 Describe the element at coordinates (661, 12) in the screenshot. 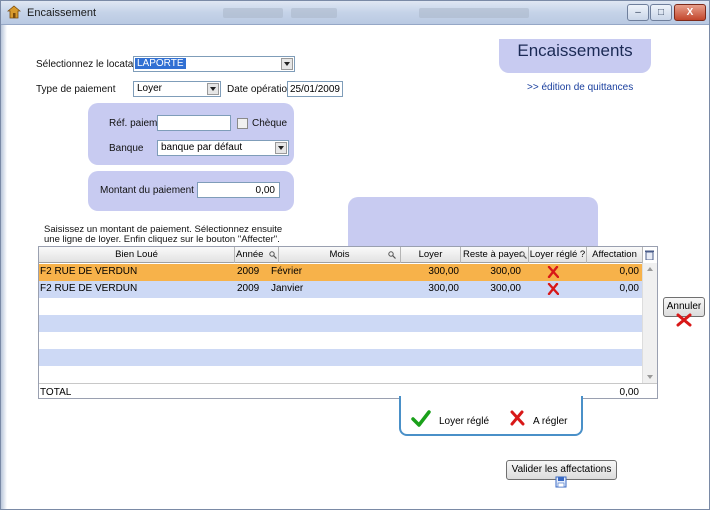

I see `maximize-button: □` at that location.